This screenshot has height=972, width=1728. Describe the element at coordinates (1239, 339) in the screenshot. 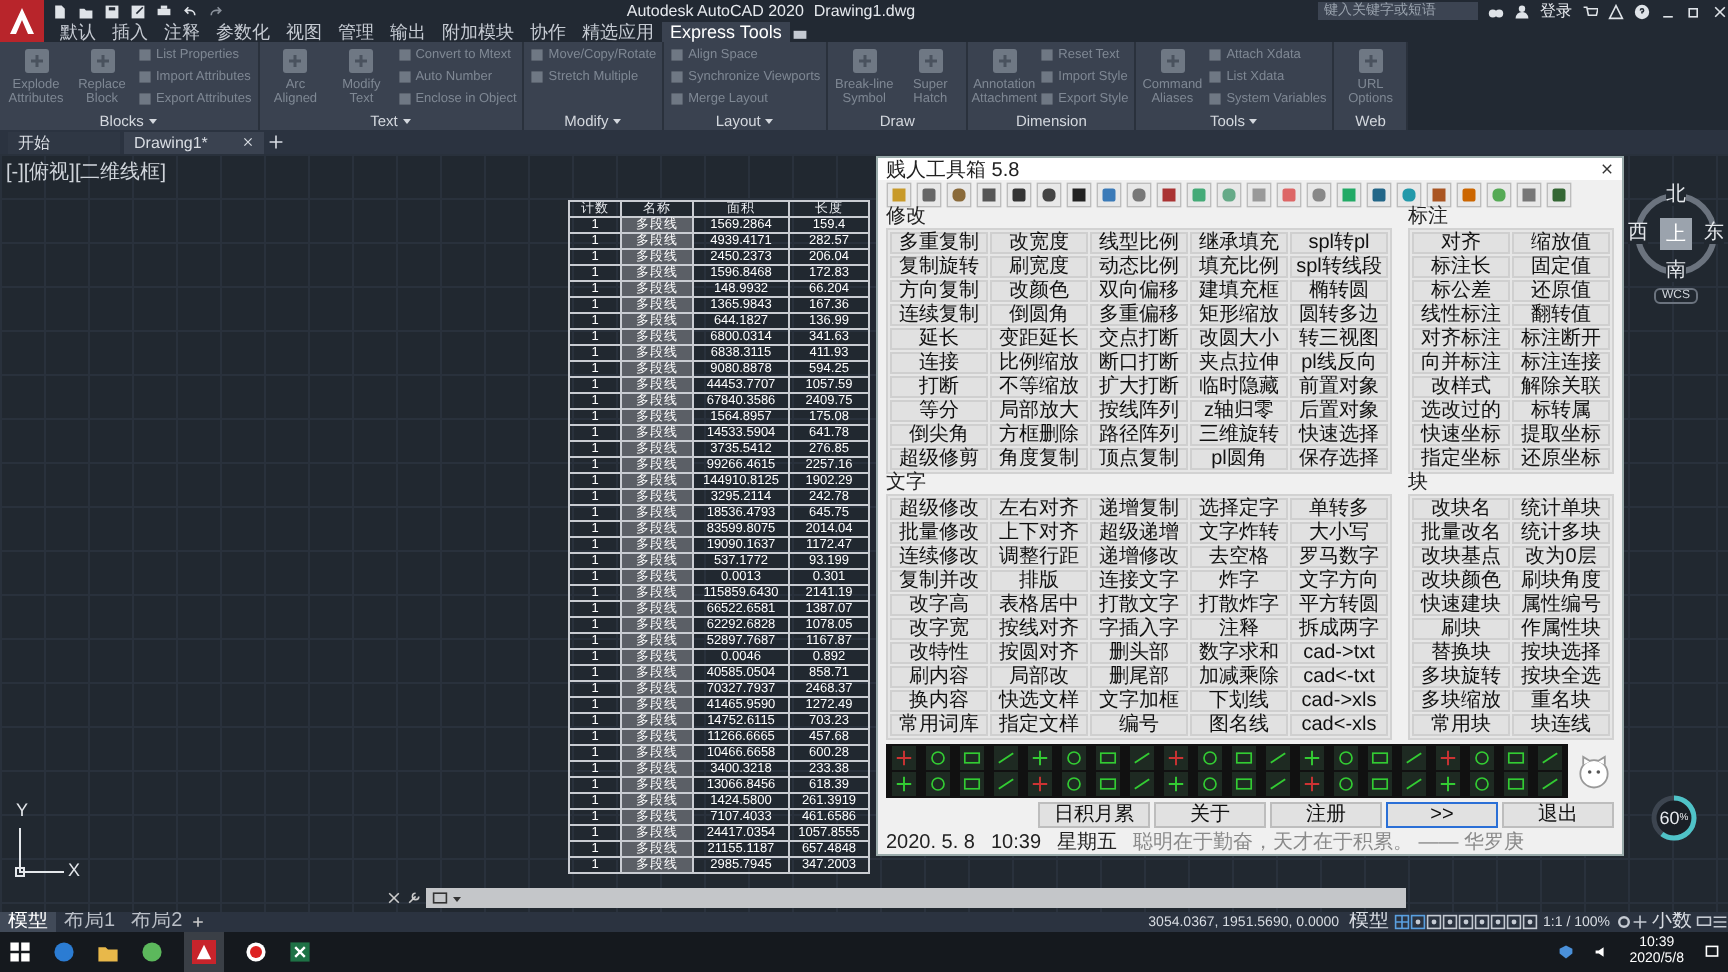

I see `tool-button: 改圆大小` at that location.